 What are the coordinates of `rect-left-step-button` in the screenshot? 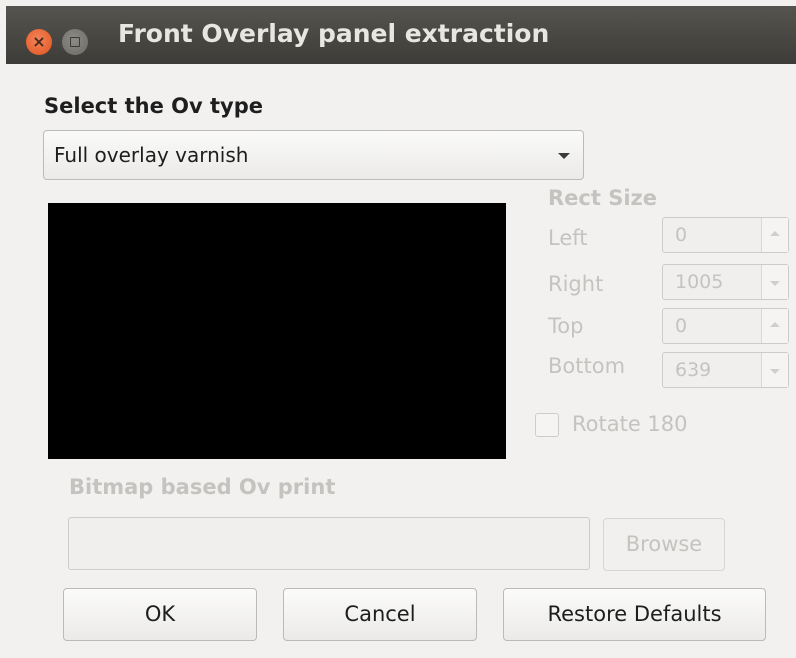 It's located at (774, 235).